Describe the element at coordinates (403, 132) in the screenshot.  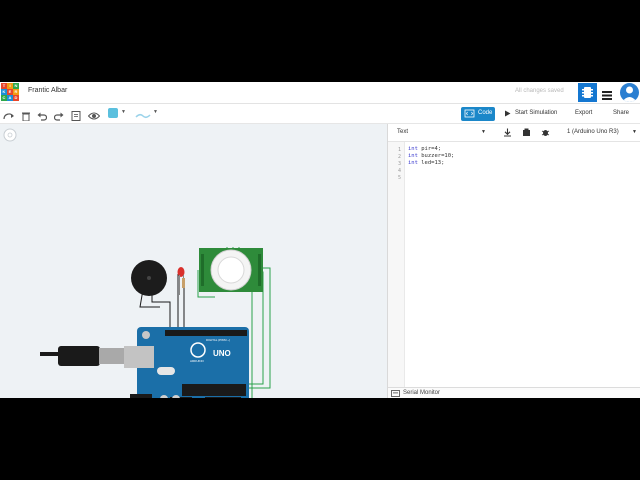
I see `code-mode-value: Text` at that location.